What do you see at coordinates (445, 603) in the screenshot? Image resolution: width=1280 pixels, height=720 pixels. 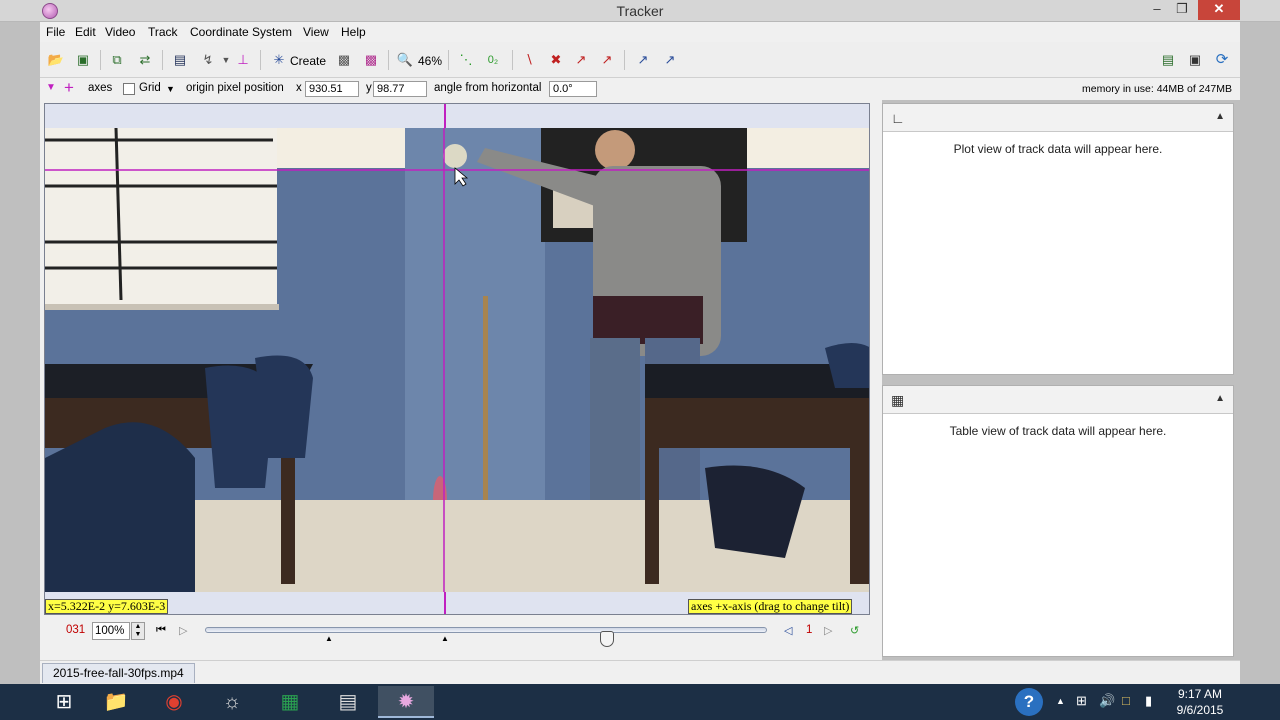 I see `y-axis-bottom-segment` at bounding box center [445, 603].